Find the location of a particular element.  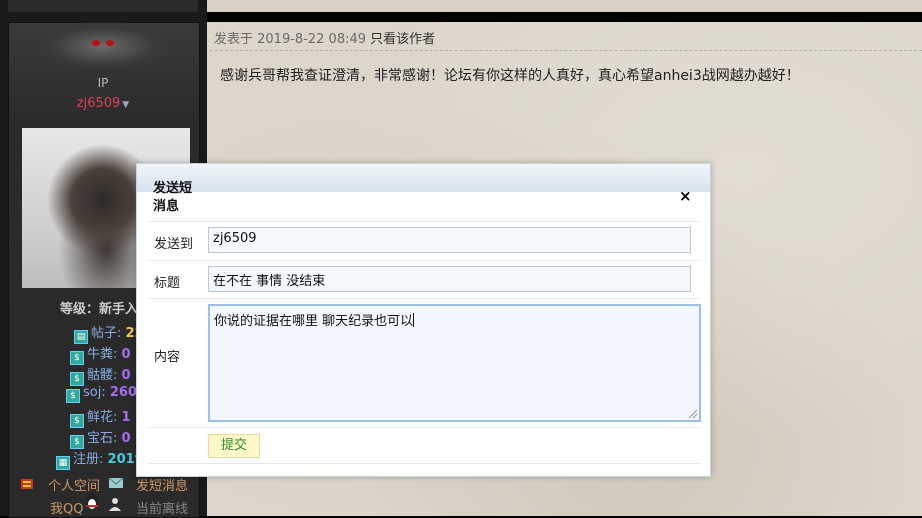

stat-flowers: $ 鲜花: 1 is located at coordinates (100, 417).